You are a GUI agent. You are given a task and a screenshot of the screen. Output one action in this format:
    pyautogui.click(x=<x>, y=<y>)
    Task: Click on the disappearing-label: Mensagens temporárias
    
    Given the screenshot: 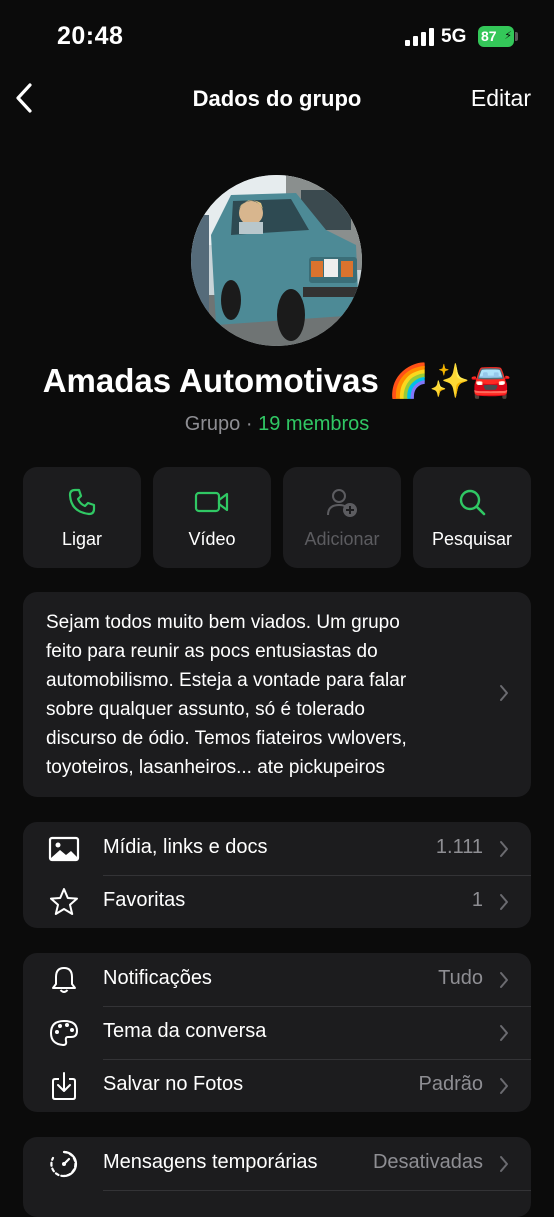 What is the action you would take?
    pyautogui.click(x=210, y=1162)
    